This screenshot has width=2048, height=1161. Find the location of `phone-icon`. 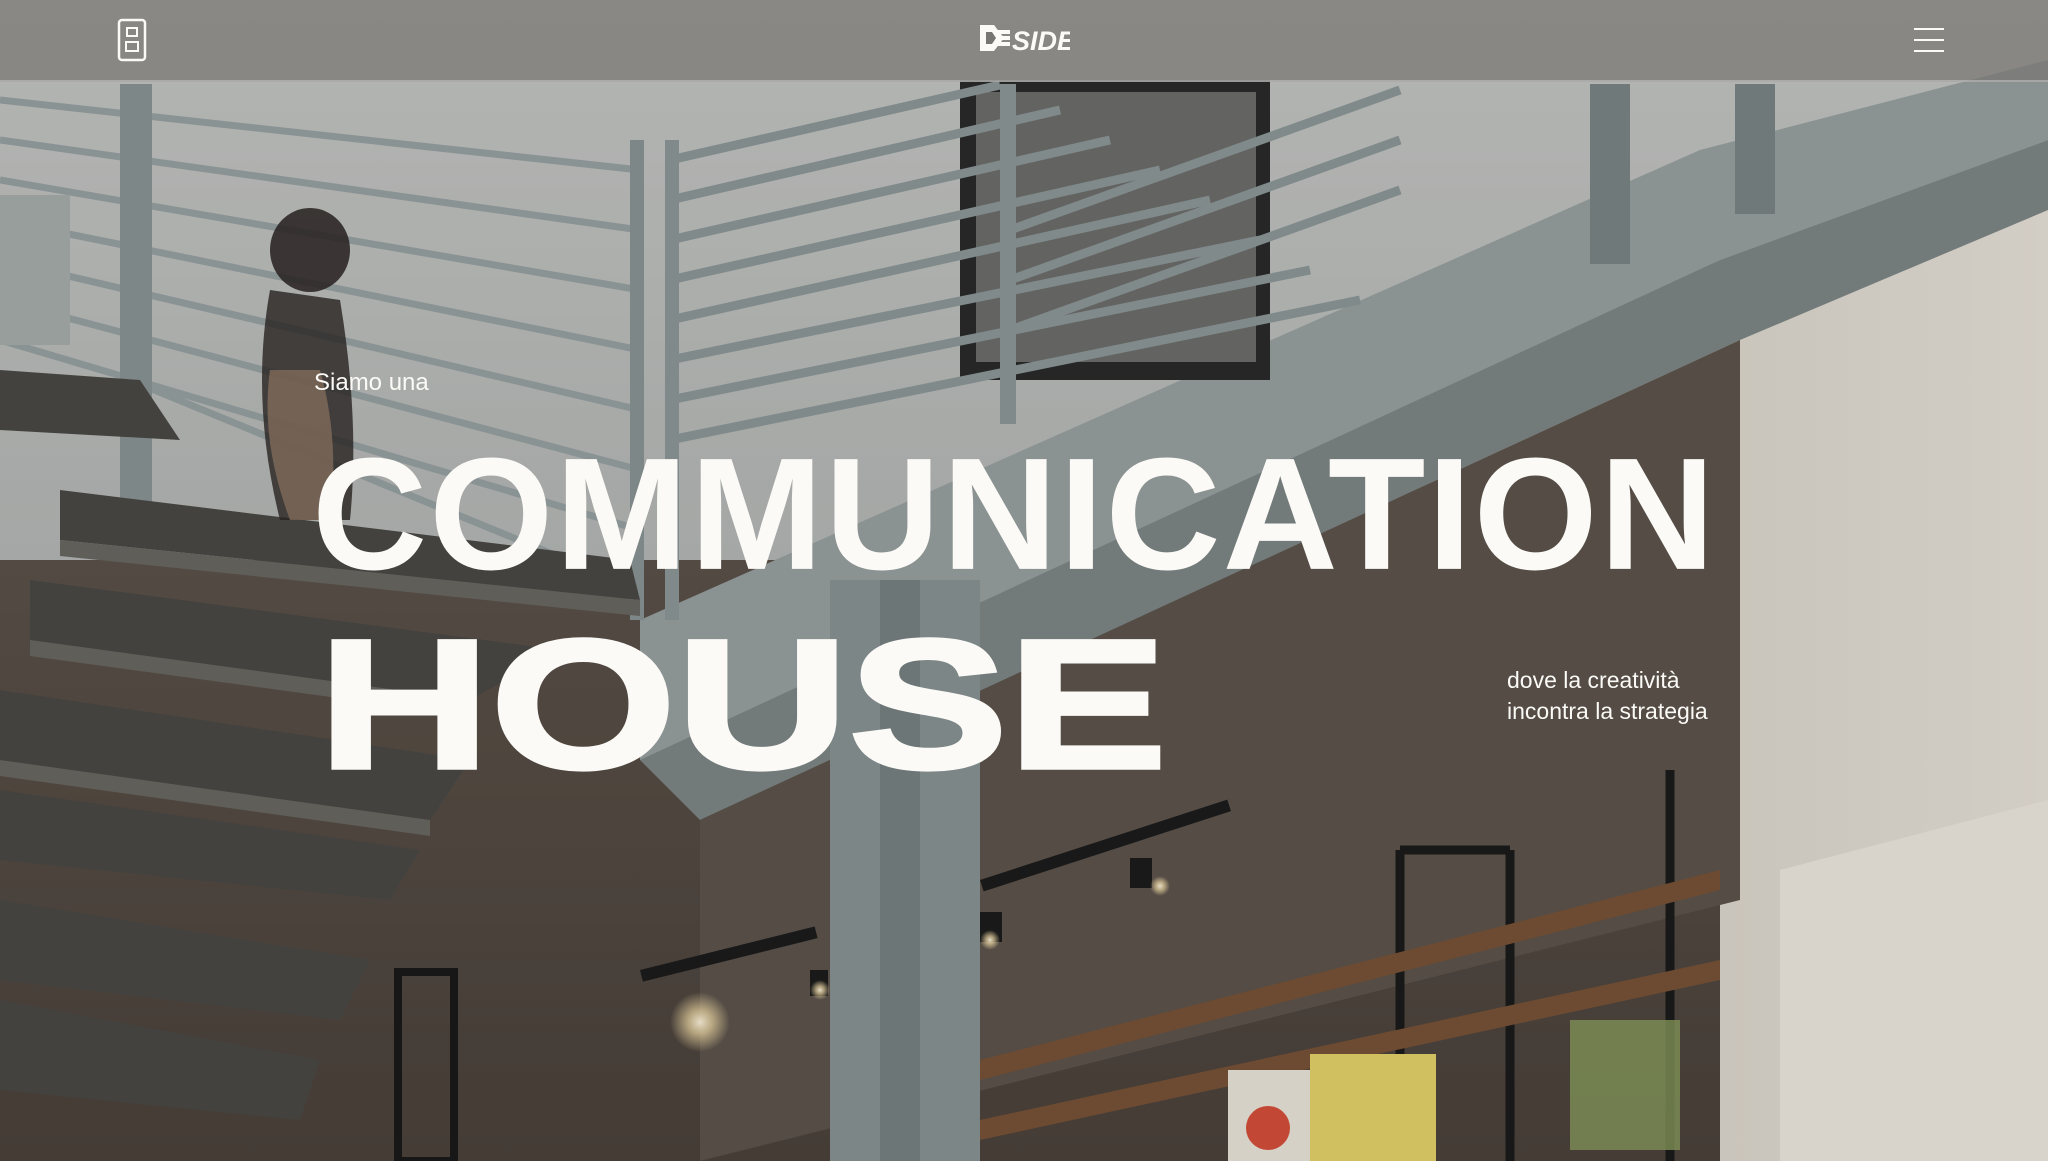

phone-icon is located at coordinates (132, 40).